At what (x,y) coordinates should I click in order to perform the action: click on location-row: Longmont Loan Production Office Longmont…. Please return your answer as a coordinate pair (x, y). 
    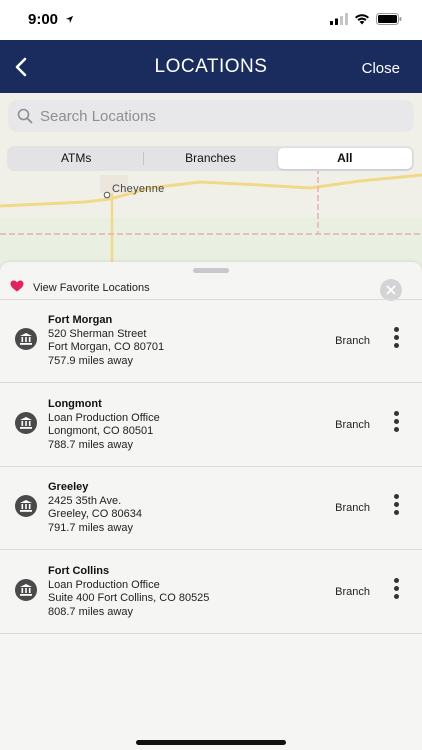
    Looking at the image, I should click on (211, 424).